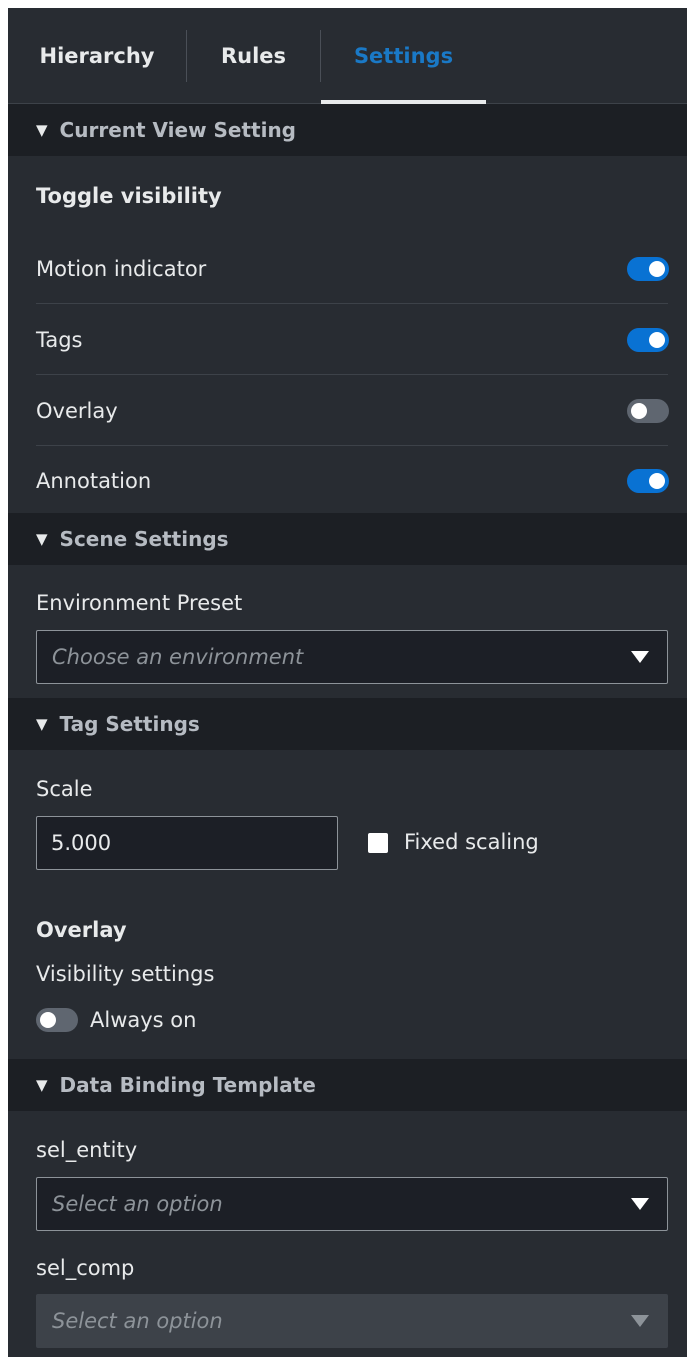 The width and height of the screenshot is (687, 1357). I want to click on toggle-label: Motion indicator, so click(121, 269).